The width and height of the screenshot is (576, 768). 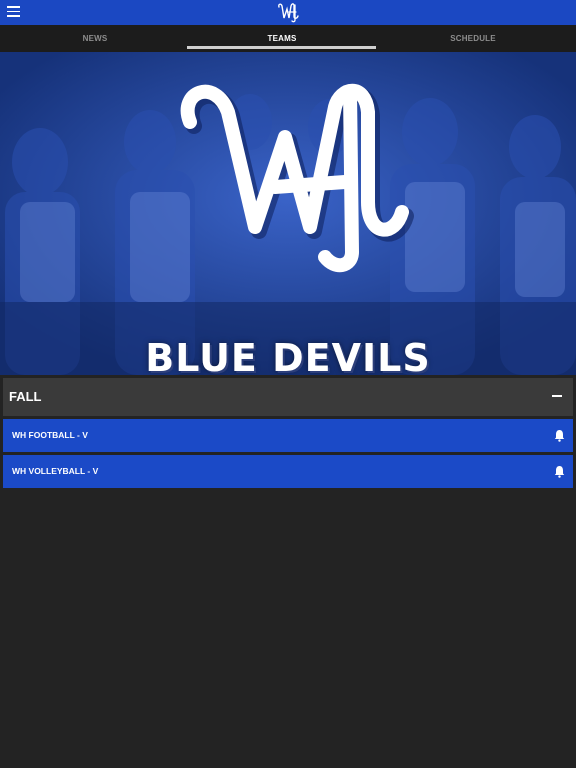 What do you see at coordinates (281, 47) in the screenshot?
I see `active-tab-indicator` at bounding box center [281, 47].